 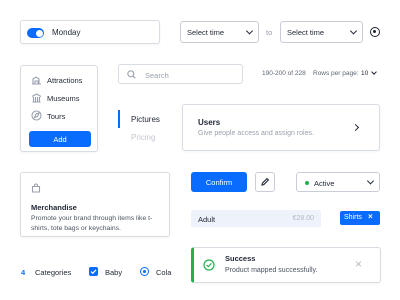 What do you see at coordinates (145, 119) in the screenshot?
I see `tab-label: Pictures` at bounding box center [145, 119].